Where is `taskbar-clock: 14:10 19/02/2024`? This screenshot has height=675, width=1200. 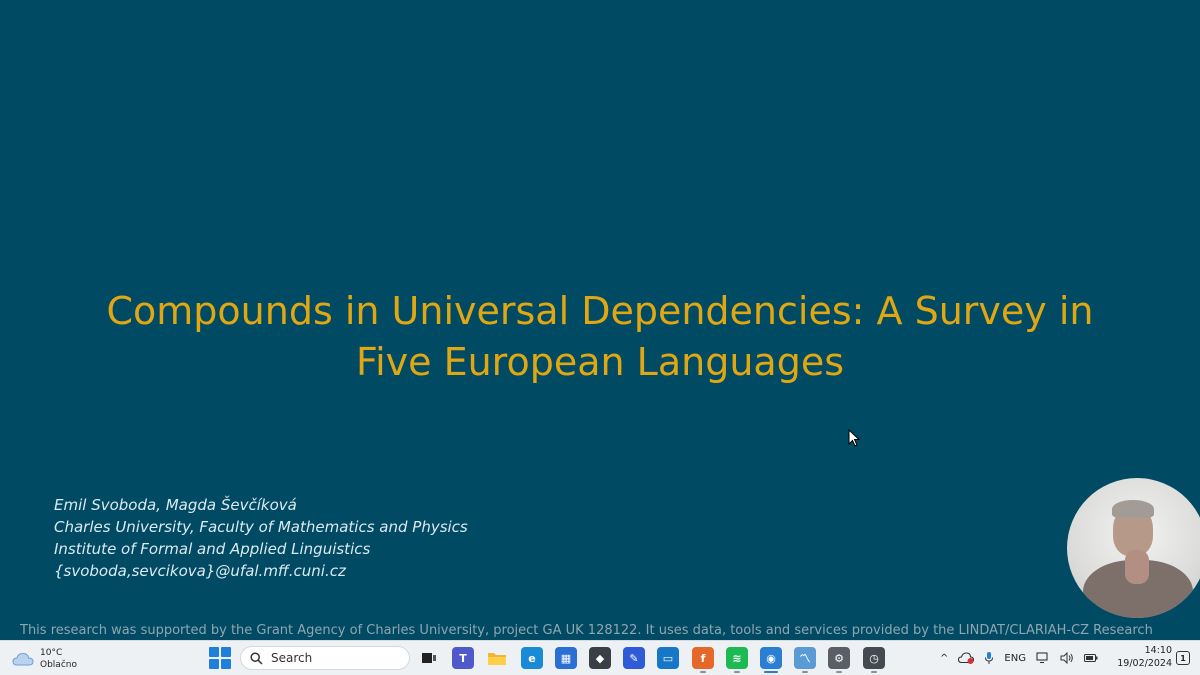
taskbar-clock: 14:10 19/02/2024 is located at coordinates (1141, 657).